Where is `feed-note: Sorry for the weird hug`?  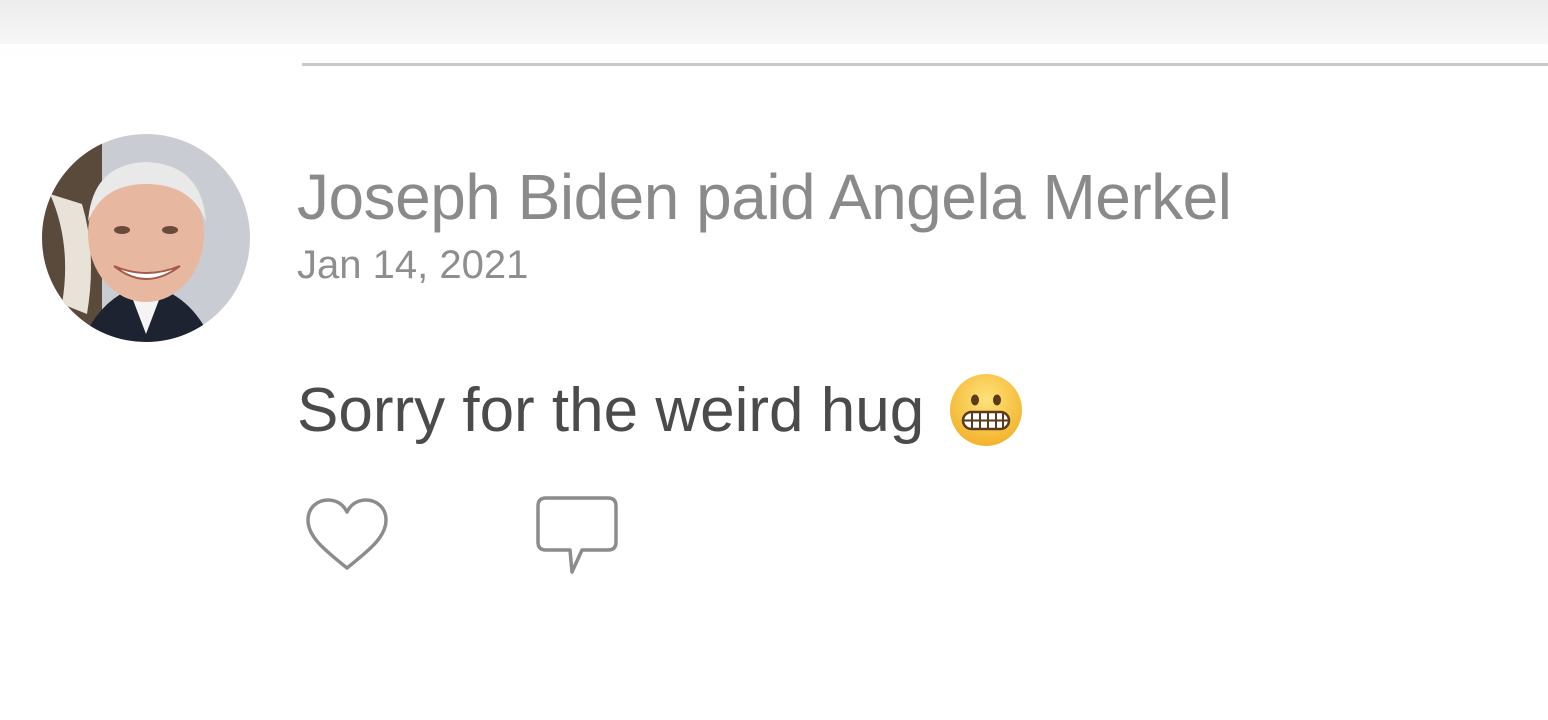 feed-note: Sorry for the weird hug is located at coordinates (660, 410).